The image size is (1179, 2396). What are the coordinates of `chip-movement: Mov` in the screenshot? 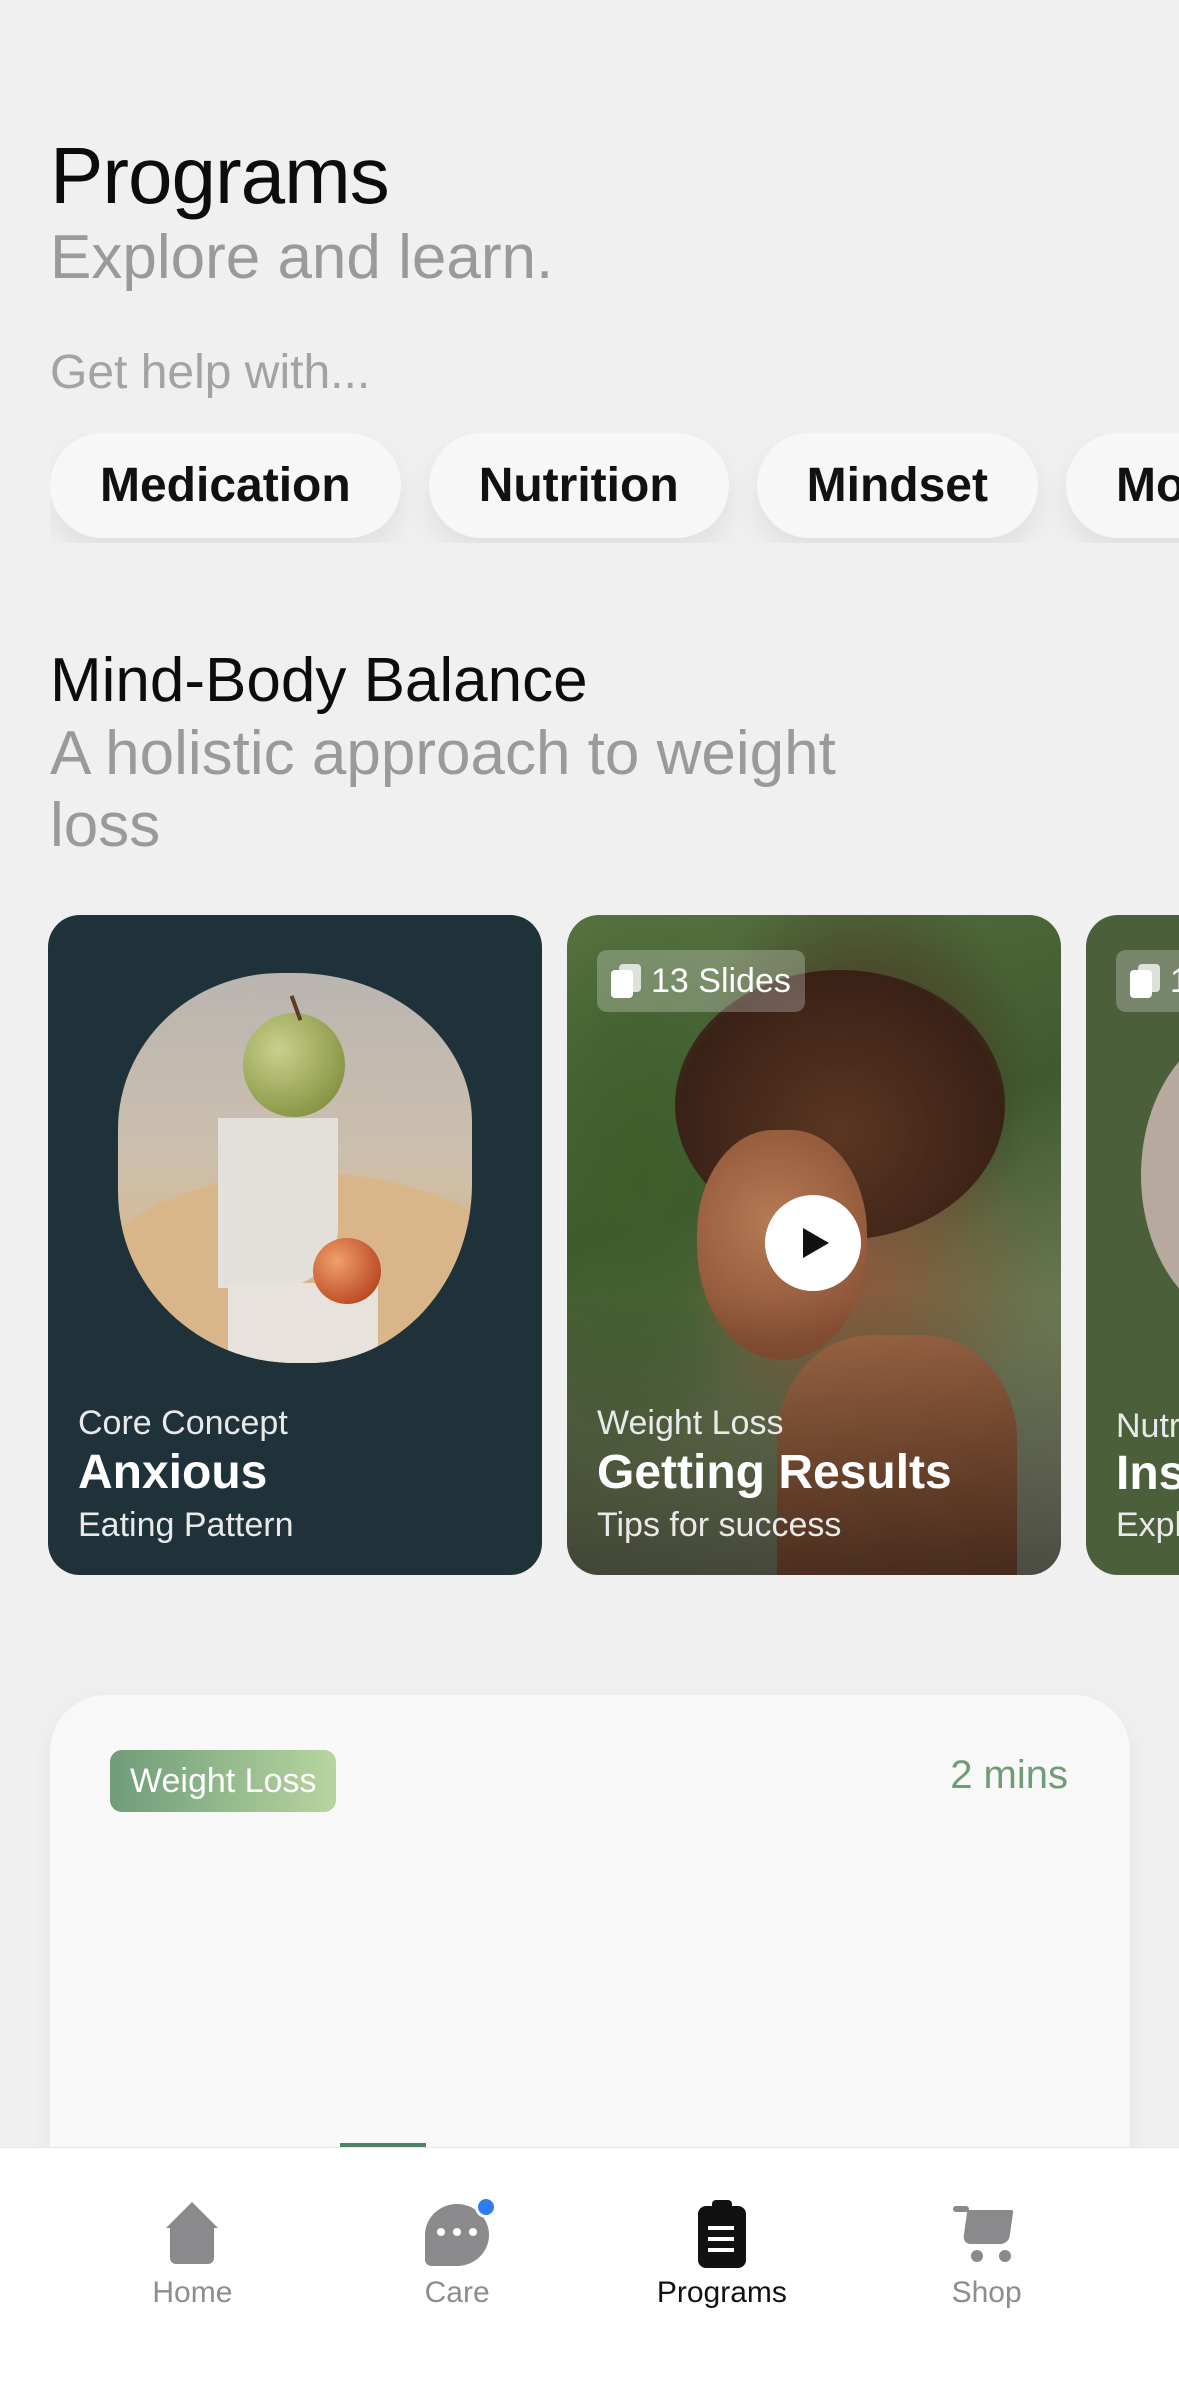 It's located at (1122, 485).